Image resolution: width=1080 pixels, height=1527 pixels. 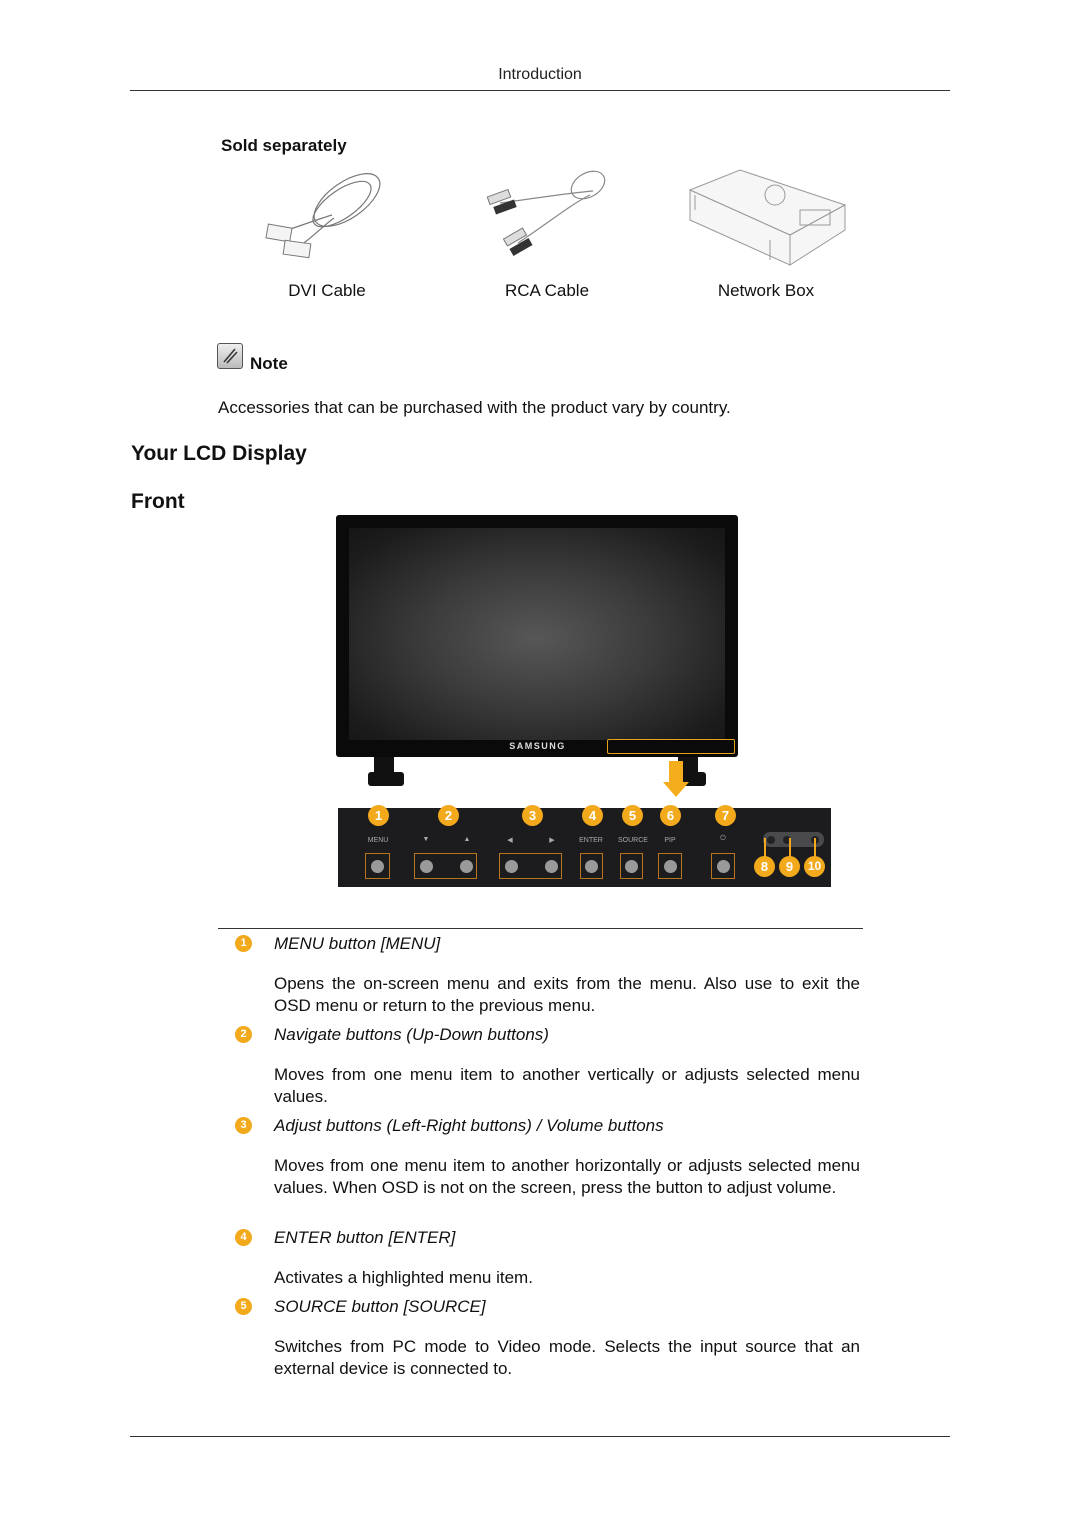 What do you see at coordinates (365, 1237) in the screenshot?
I see `item-title: ENTER button [ENTER]` at bounding box center [365, 1237].